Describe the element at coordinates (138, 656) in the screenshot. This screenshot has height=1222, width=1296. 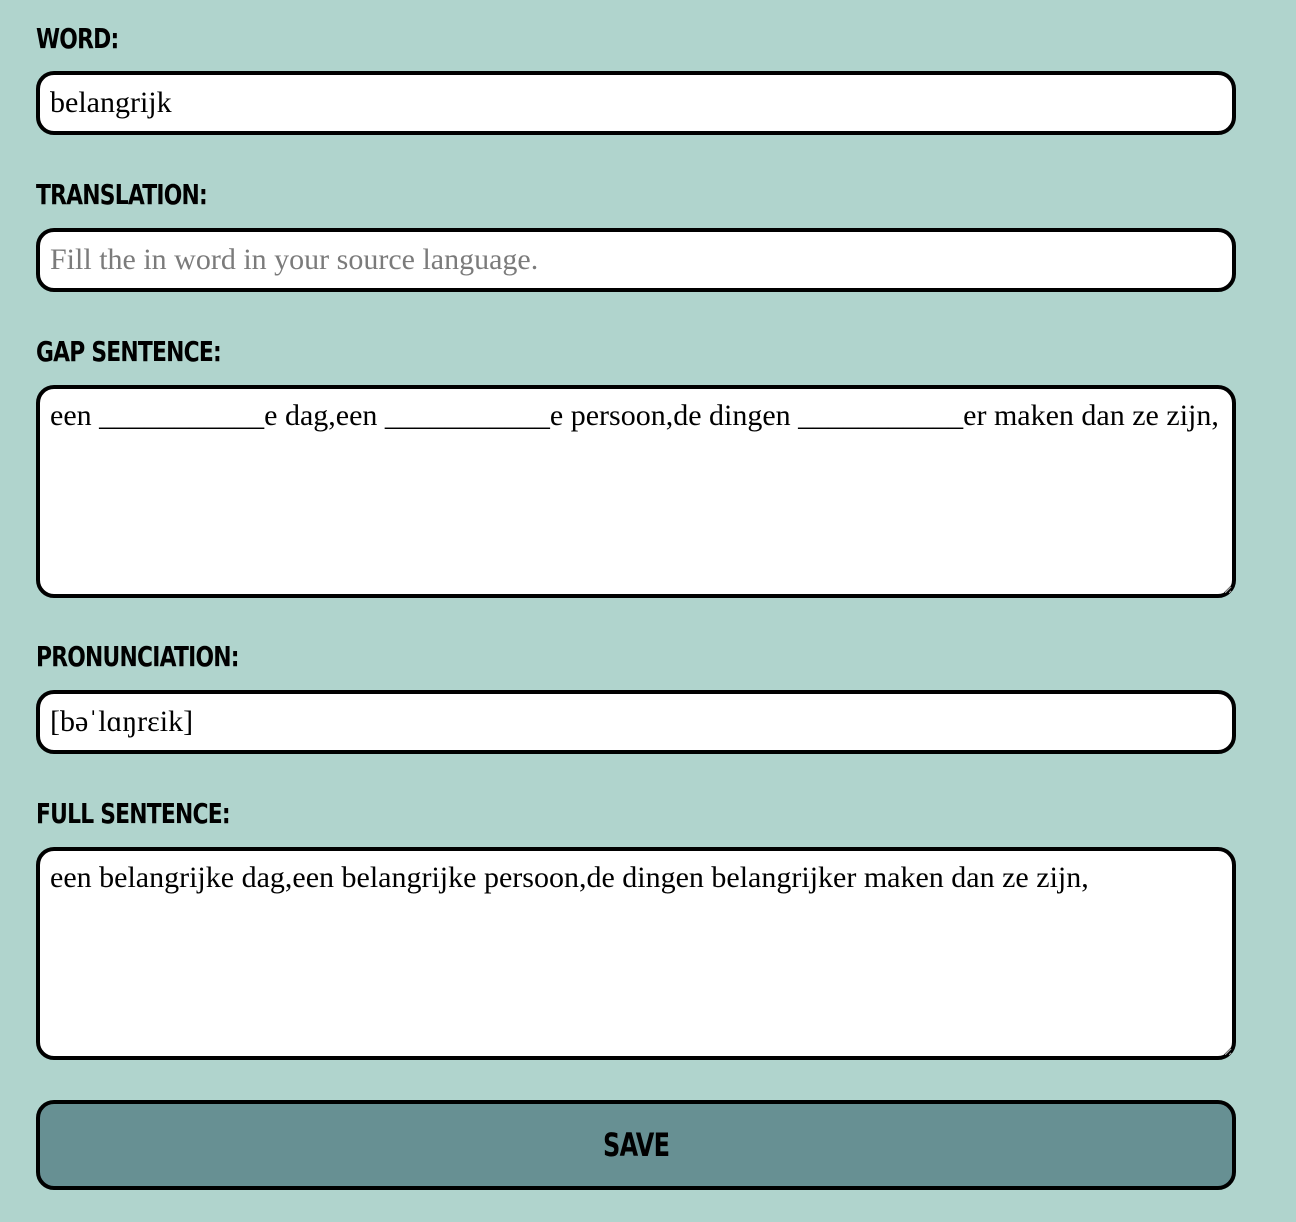
I see `pronunciation-label: Pronunciation:` at that location.